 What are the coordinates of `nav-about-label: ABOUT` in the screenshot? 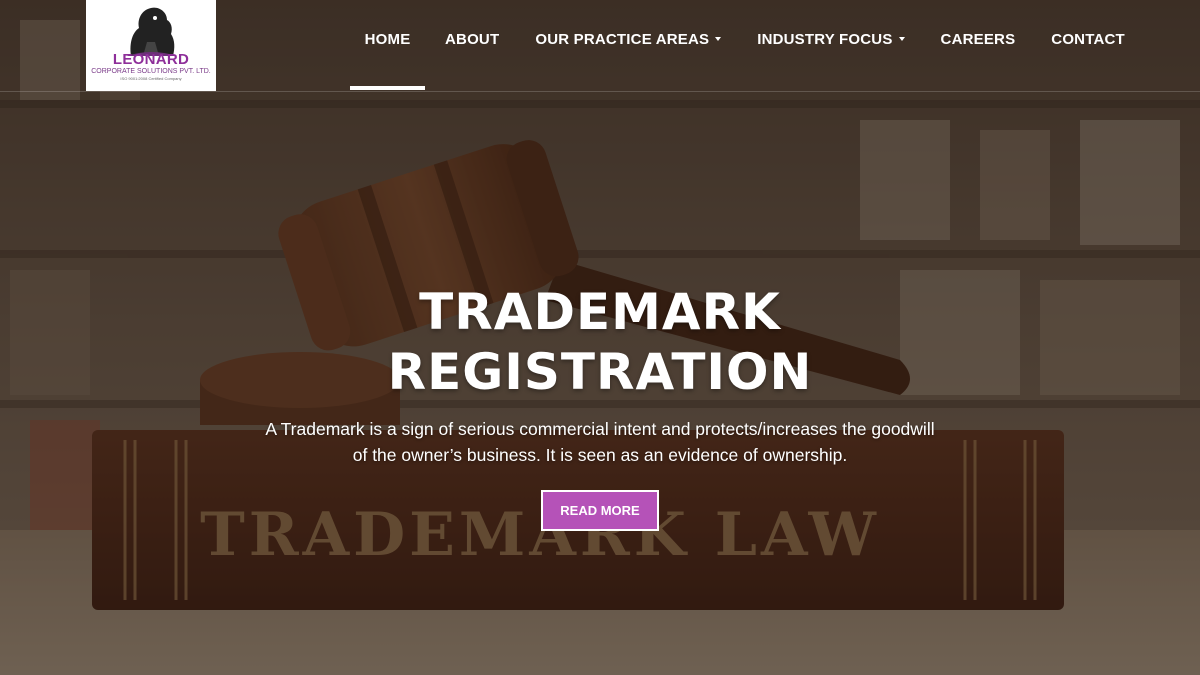 It's located at (472, 39).